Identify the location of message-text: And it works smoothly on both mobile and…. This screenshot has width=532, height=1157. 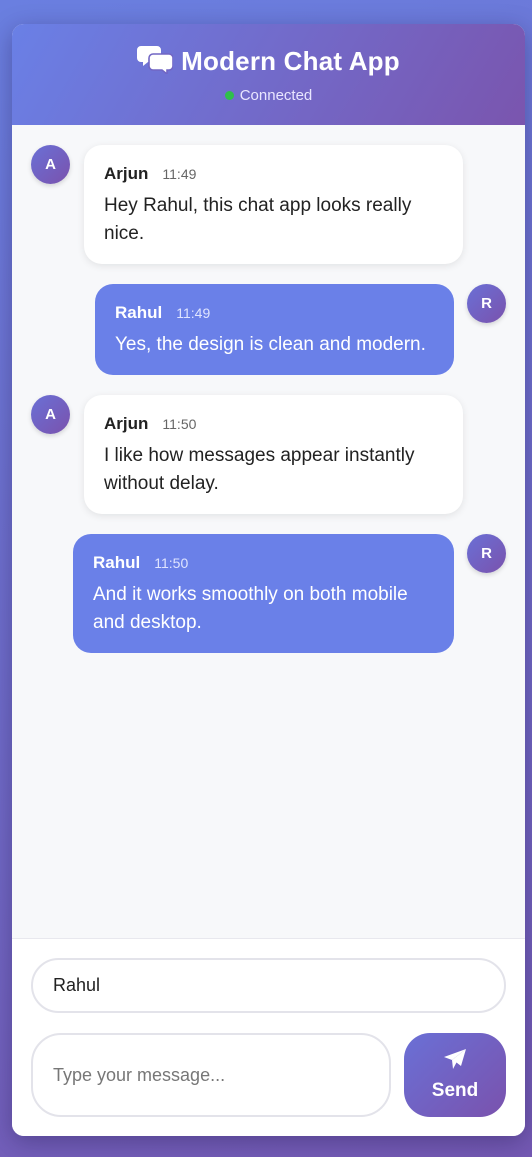
(250, 608).